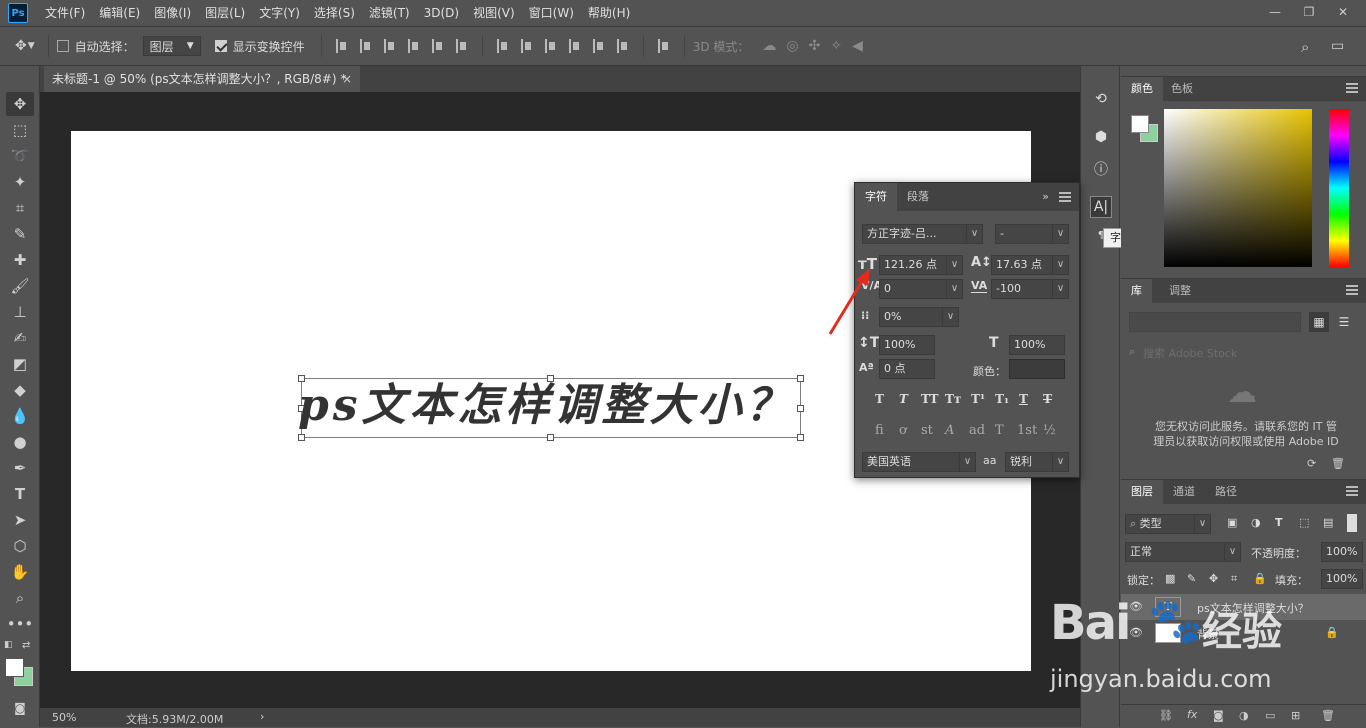 The height and width of the screenshot is (728, 1366). I want to click on hue-slider, so click(1339, 188).